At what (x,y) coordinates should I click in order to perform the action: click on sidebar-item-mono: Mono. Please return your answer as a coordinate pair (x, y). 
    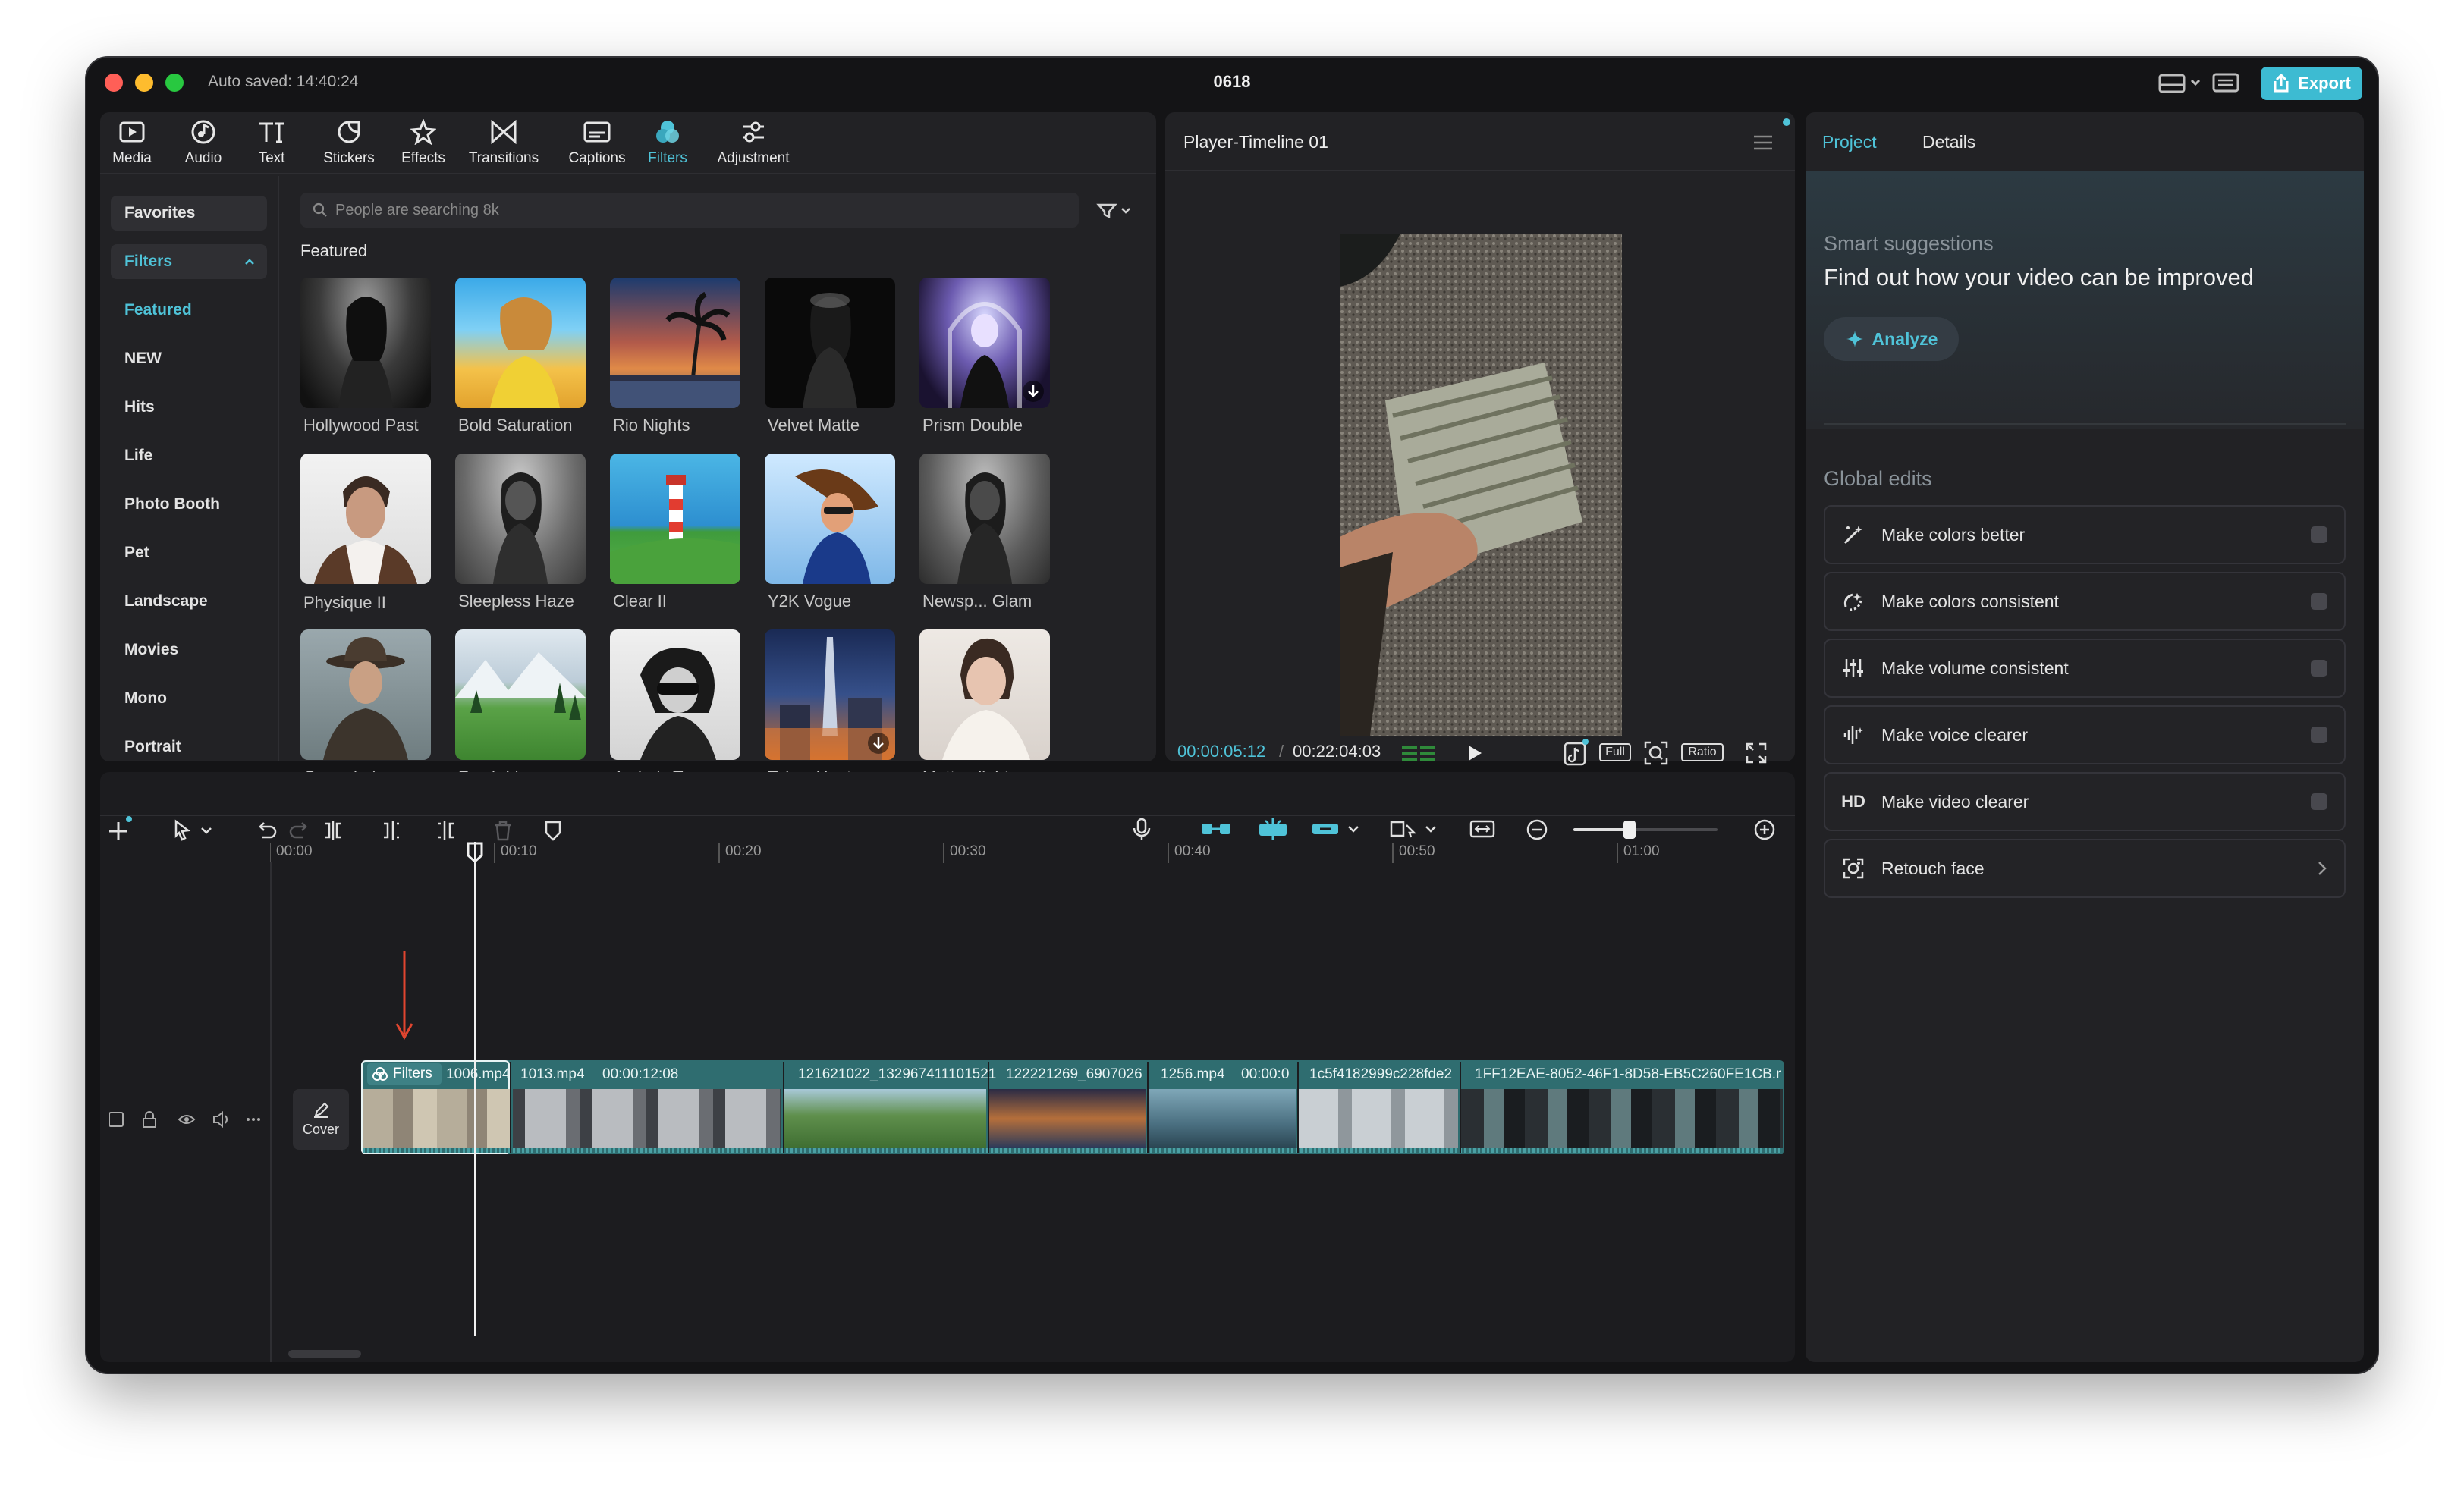
    Looking at the image, I should click on (189, 698).